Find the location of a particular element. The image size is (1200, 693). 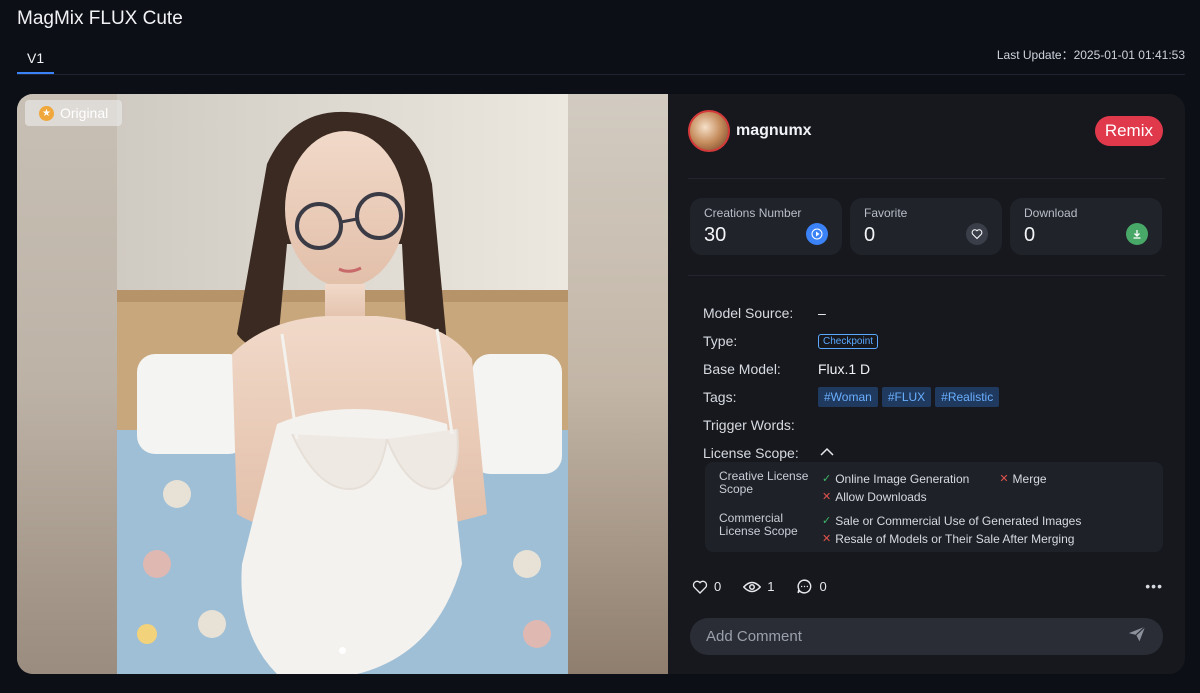

chevron-up-icon is located at coordinates (827, 453).